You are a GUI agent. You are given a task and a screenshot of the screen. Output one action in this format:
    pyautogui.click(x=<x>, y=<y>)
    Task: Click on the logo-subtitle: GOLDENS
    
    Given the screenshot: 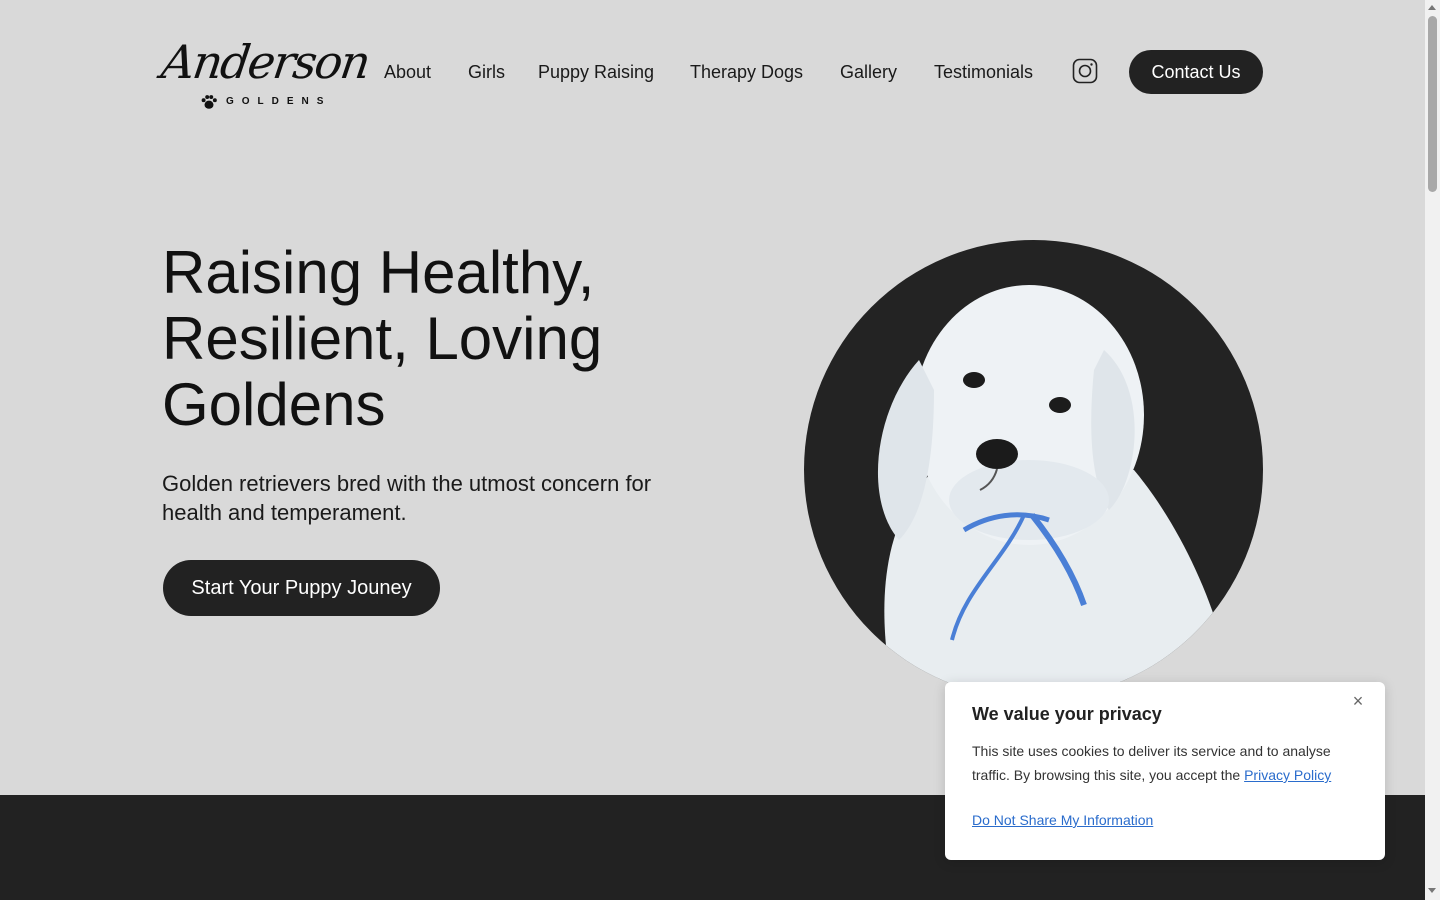 What is the action you would take?
    pyautogui.click(x=279, y=101)
    